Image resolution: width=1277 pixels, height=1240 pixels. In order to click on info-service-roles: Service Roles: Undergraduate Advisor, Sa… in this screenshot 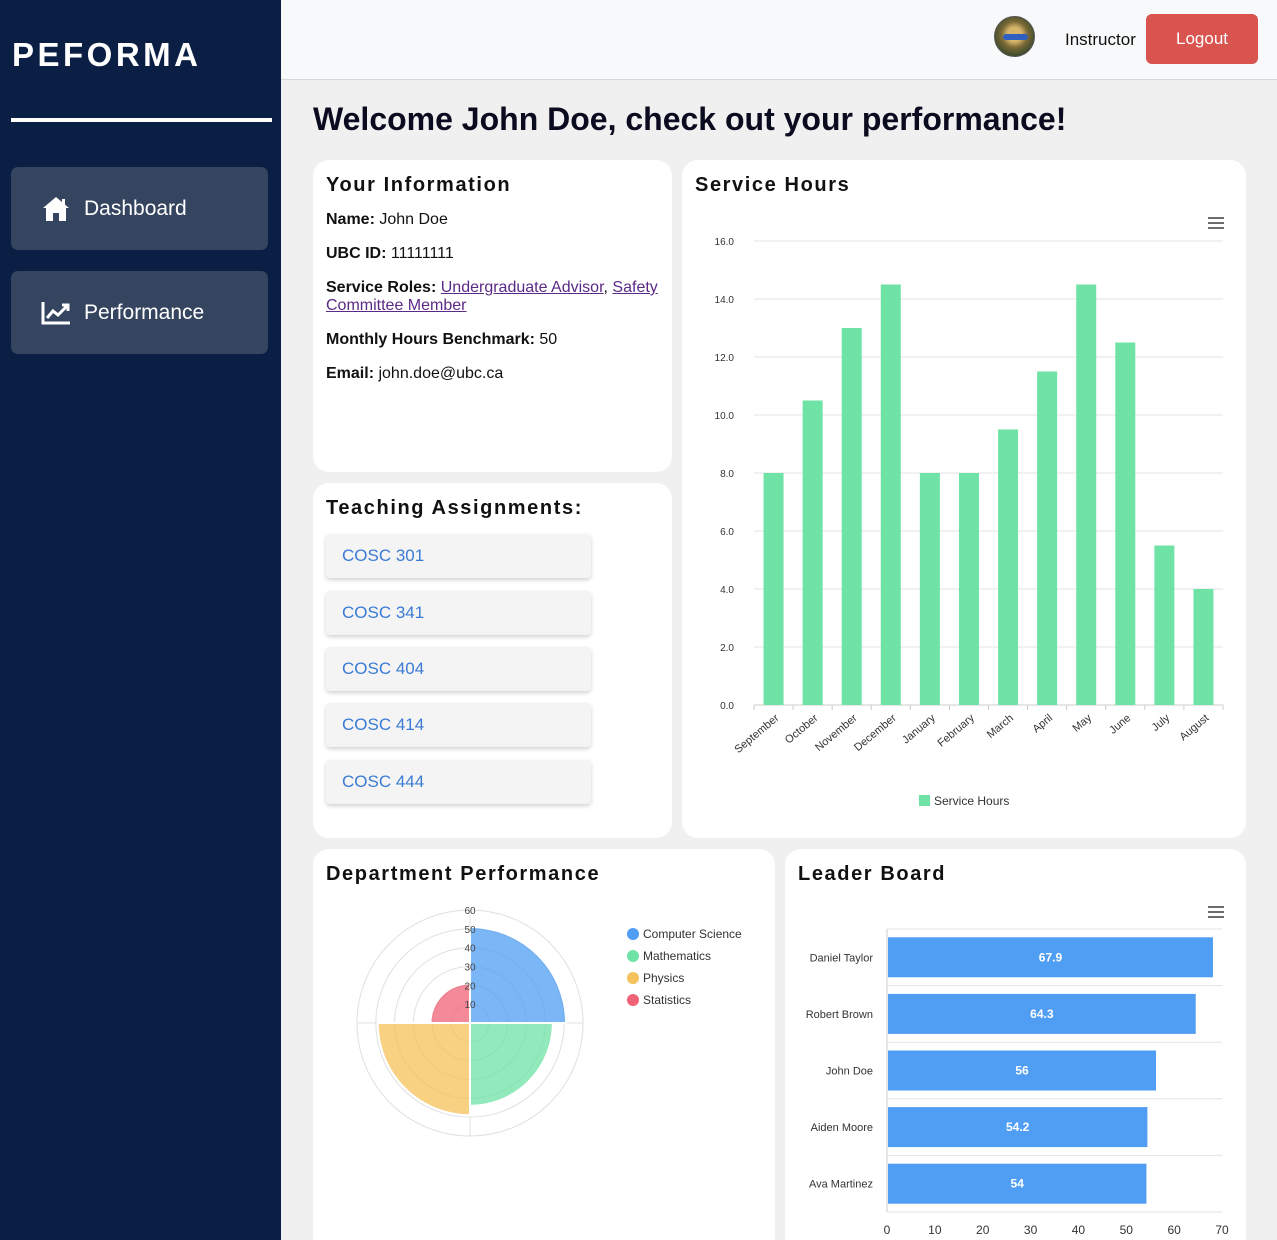, I will do `click(492, 296)`.